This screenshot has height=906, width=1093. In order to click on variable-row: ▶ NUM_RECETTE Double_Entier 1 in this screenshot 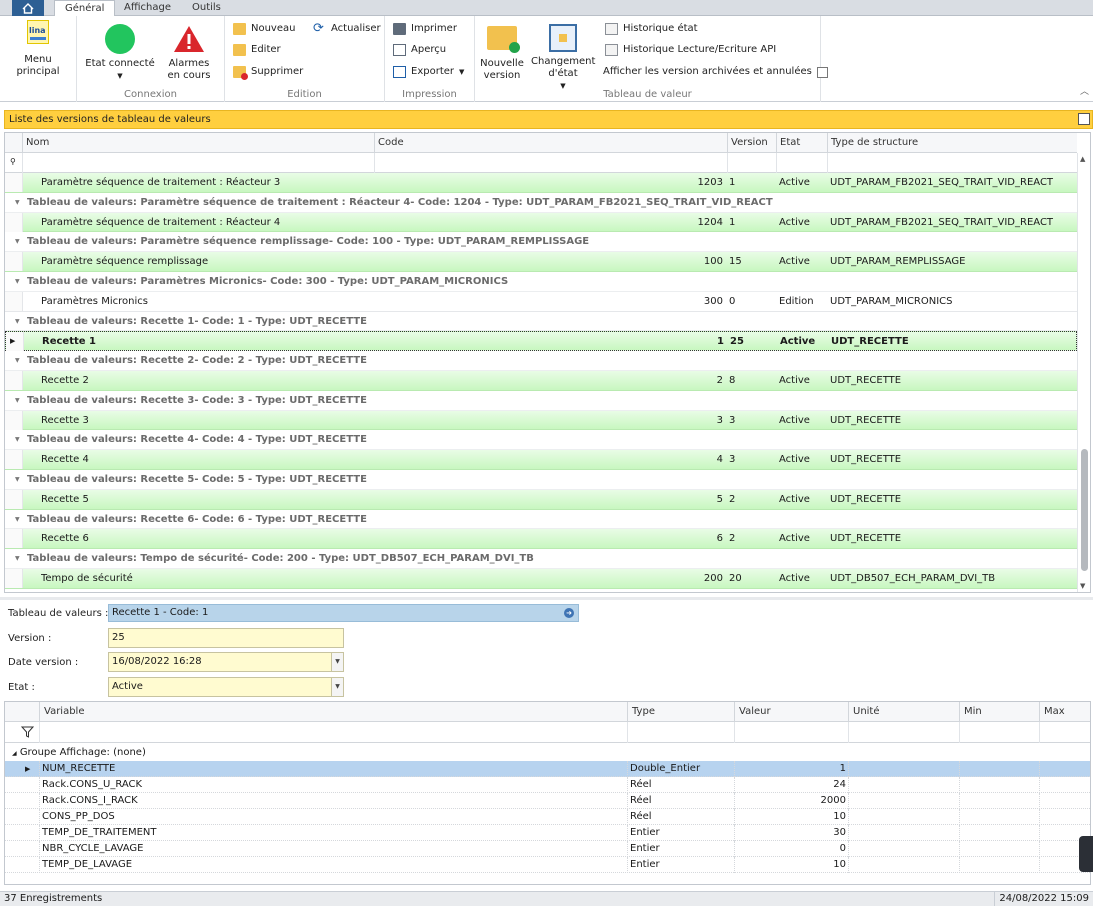, I will do `click(547, 769)`.